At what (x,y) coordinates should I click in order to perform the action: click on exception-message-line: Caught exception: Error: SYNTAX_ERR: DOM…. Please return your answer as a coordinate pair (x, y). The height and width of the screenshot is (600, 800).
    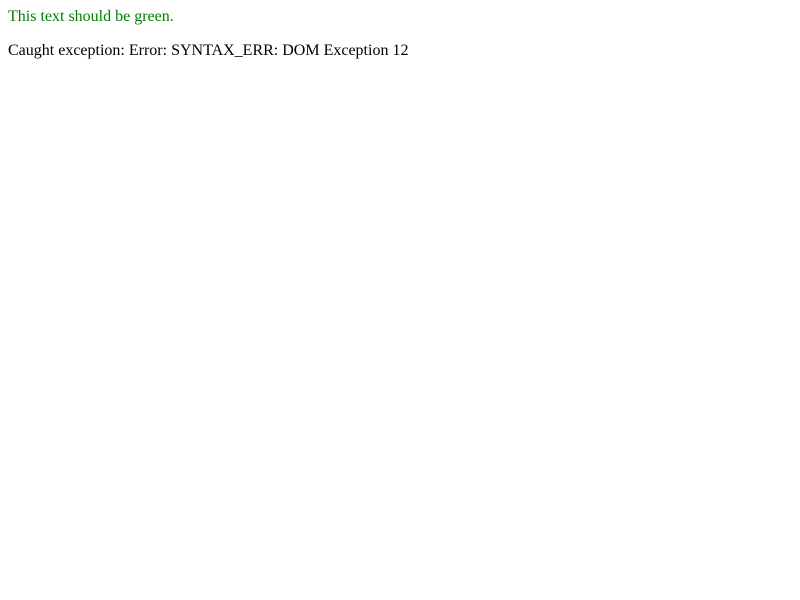
    Looking at the image, I should click on (208, 50).